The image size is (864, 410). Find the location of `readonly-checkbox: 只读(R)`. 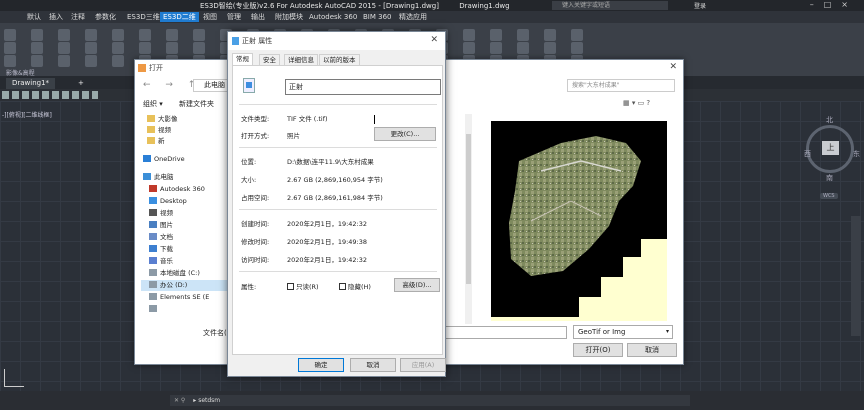

readonly-checkbox: 只读(R) is located at coordinates (303, 286).